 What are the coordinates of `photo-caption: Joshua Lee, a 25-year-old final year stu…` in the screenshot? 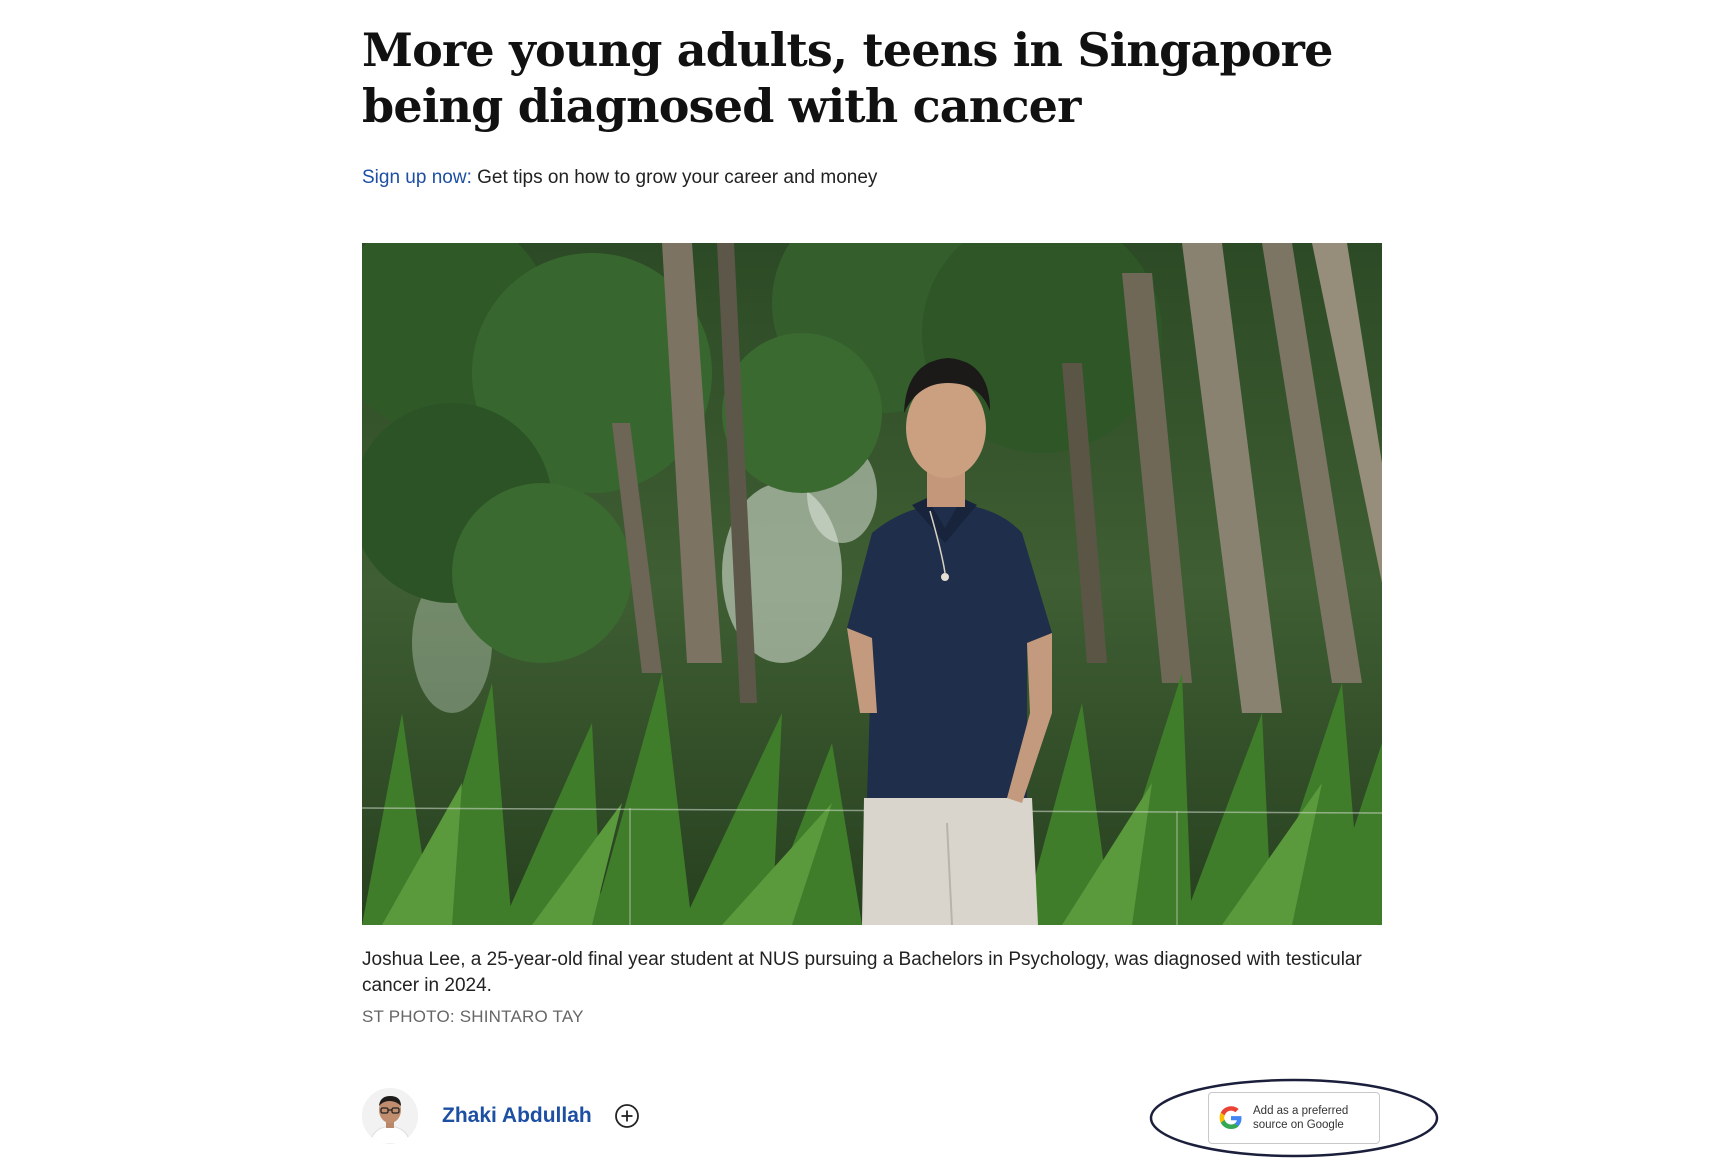 It's located at (862, 972).